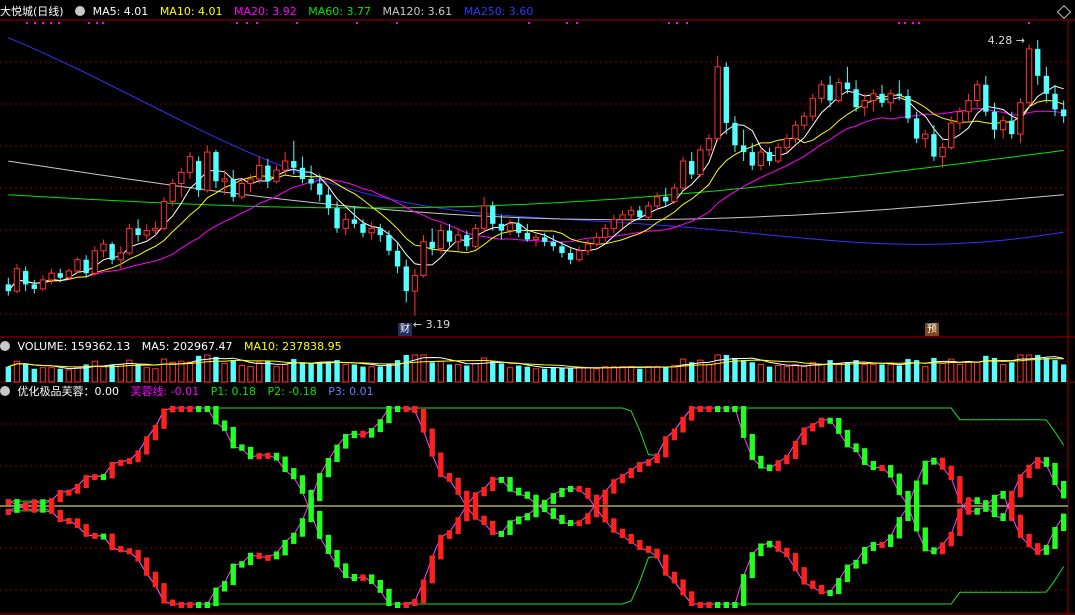  I want to click on stock-name: 大悦城(日线), so click(32, 11).